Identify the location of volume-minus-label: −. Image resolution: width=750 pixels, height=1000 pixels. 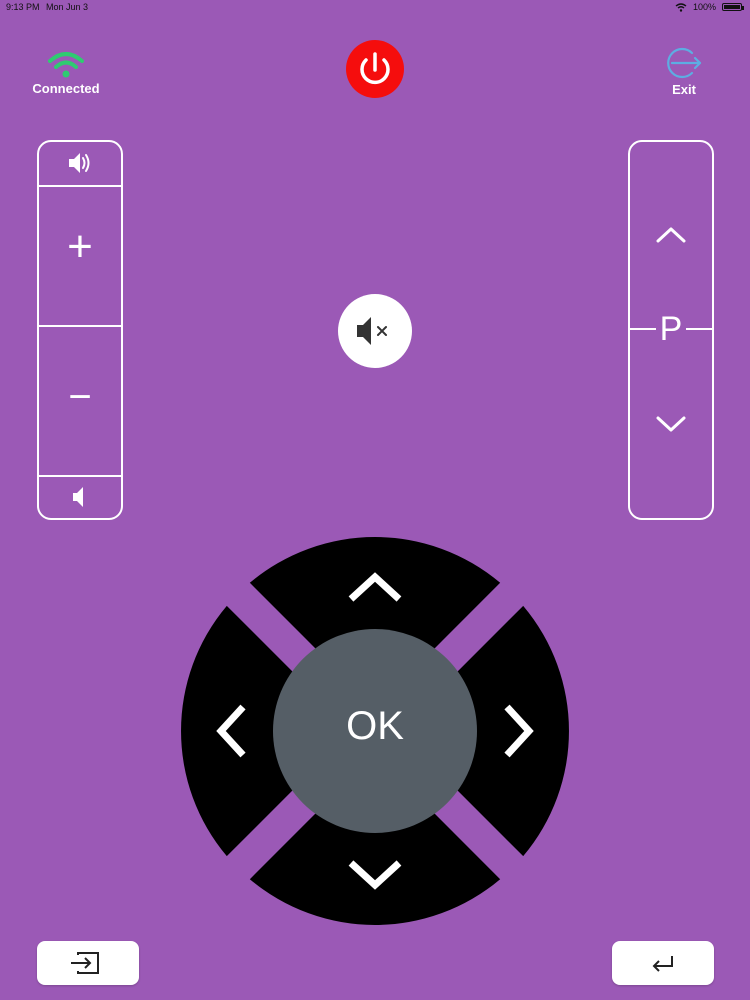
(80, 397).